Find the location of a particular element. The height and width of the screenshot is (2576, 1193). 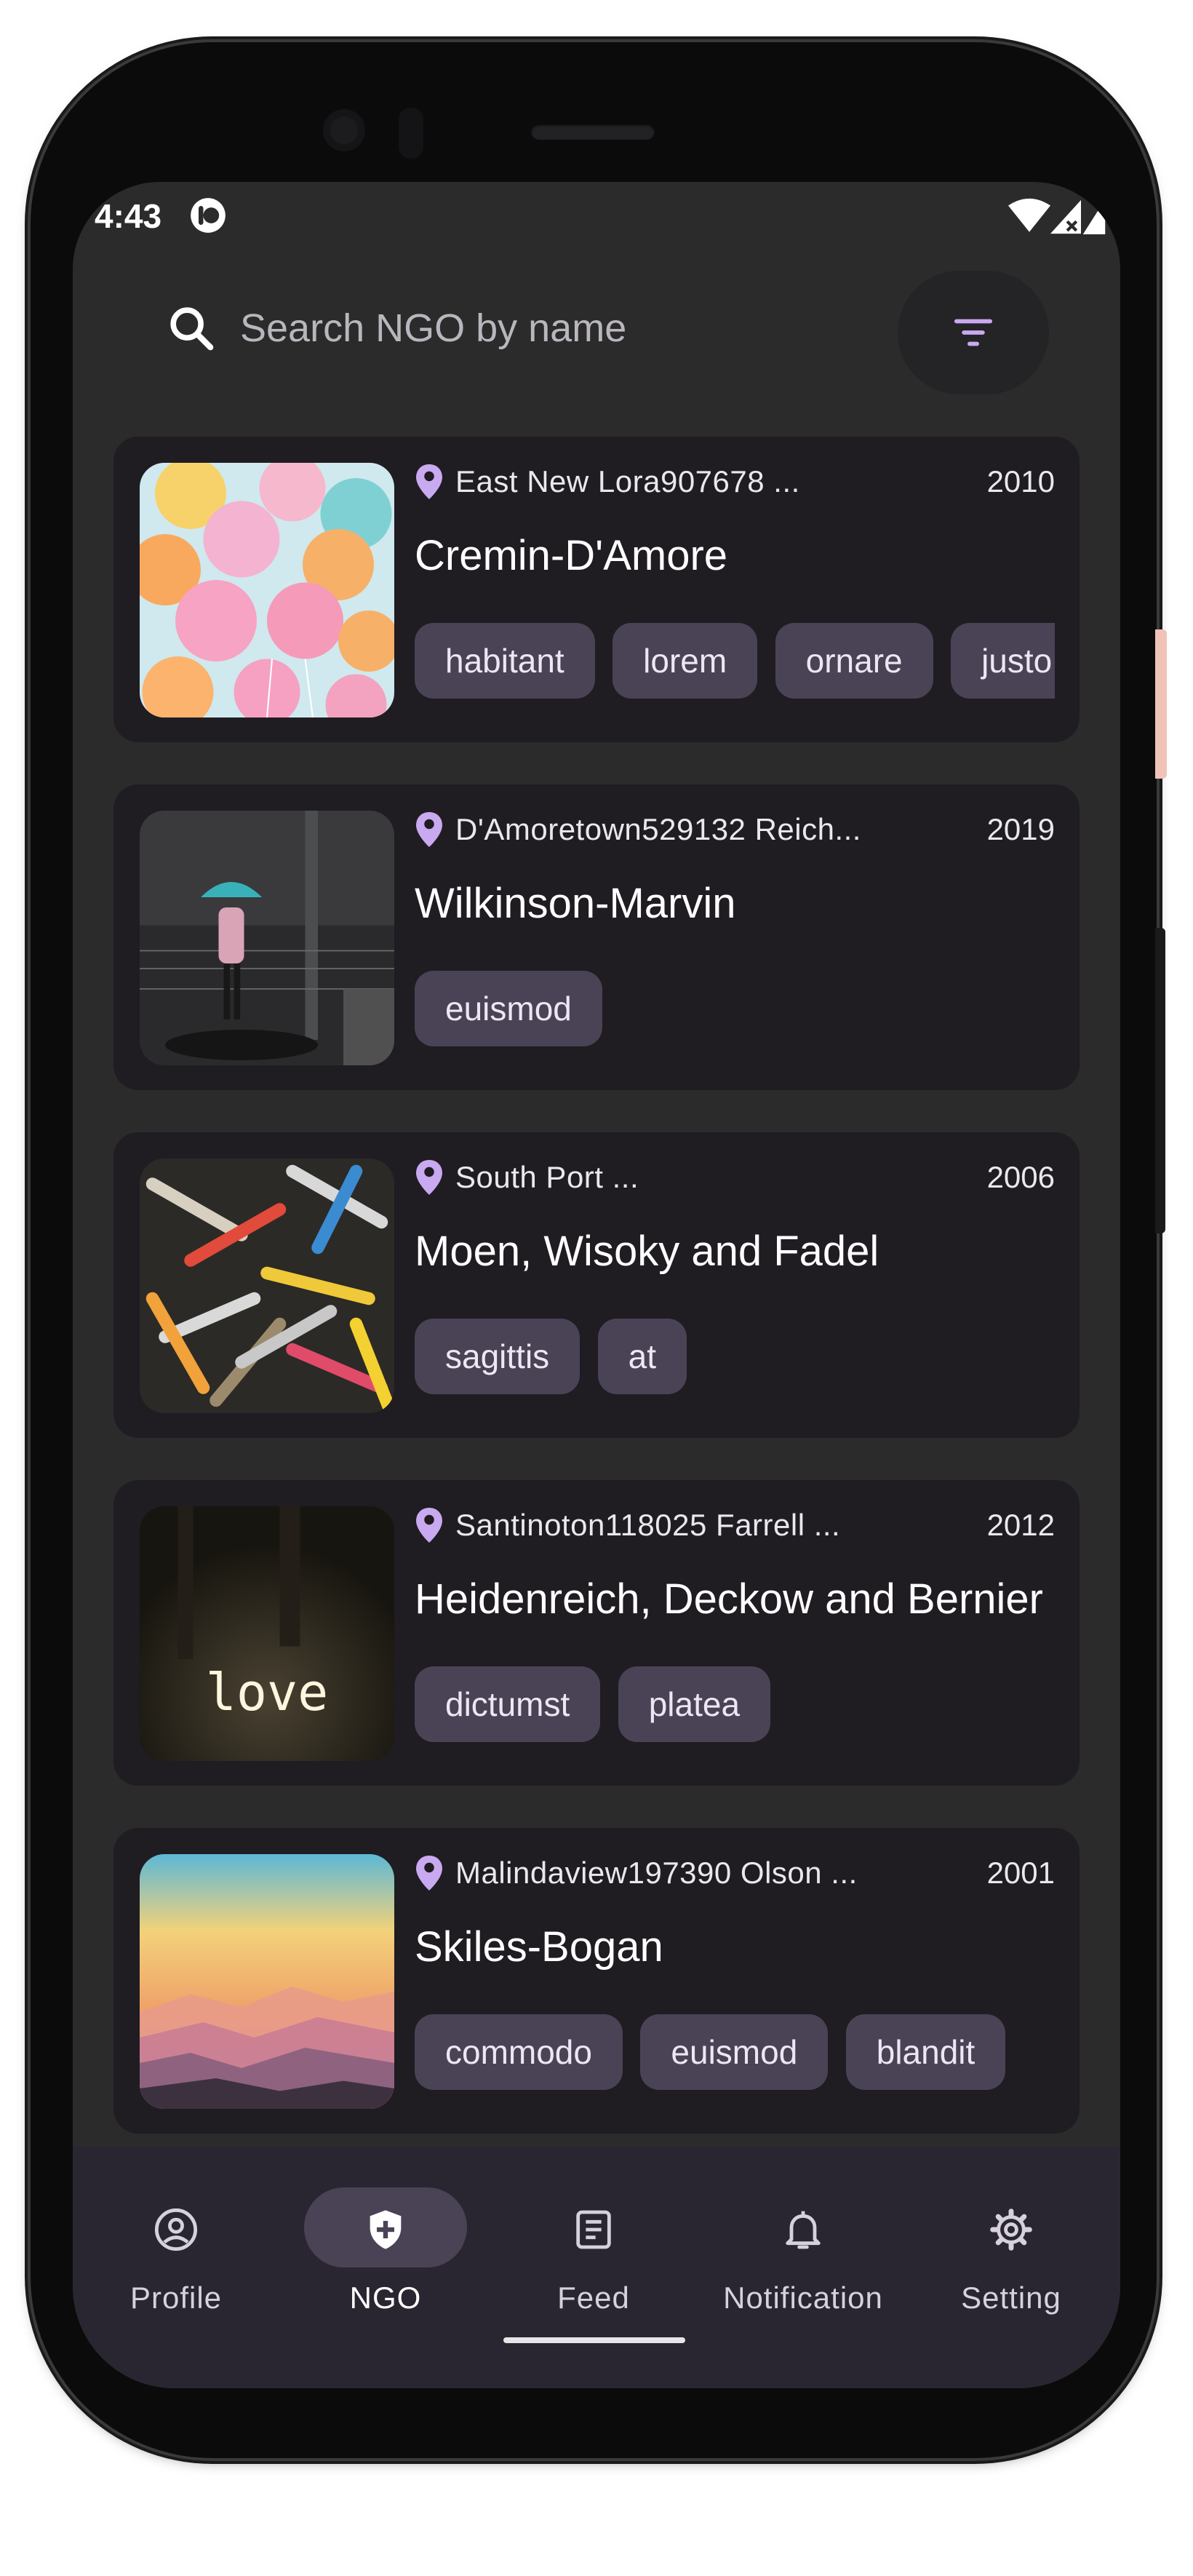

nav-label: Notification is located at coordinates (803, 2298).